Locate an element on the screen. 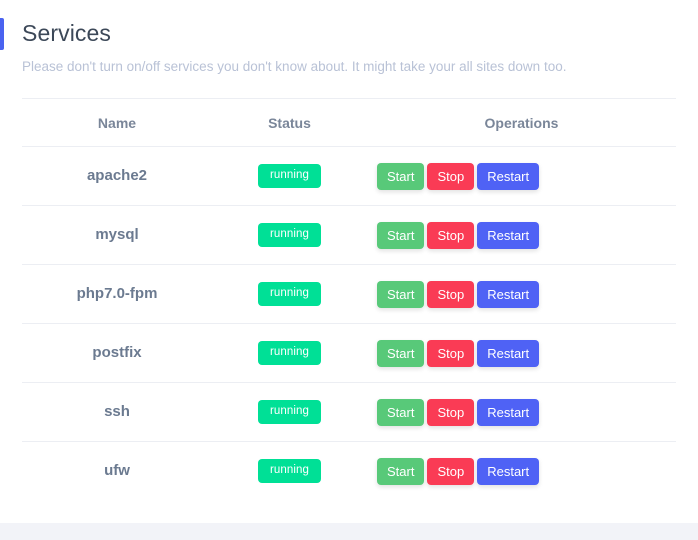 The image size is (698, 540). service-name-label: ufw is located at coordinates (117, 470).